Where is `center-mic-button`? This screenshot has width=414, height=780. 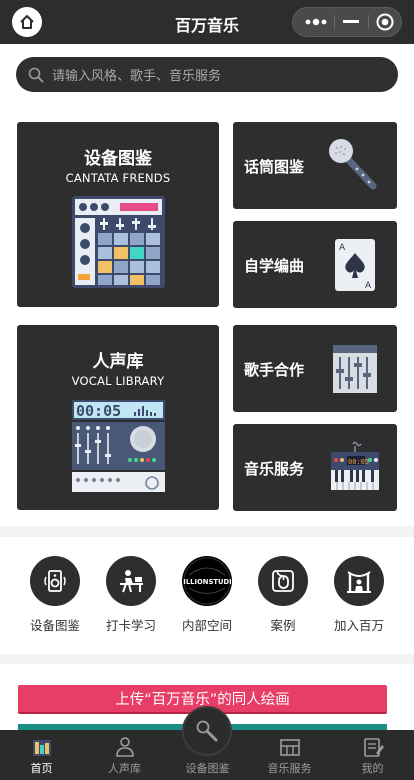 center-mic-button is located at coordinates (207, 731).